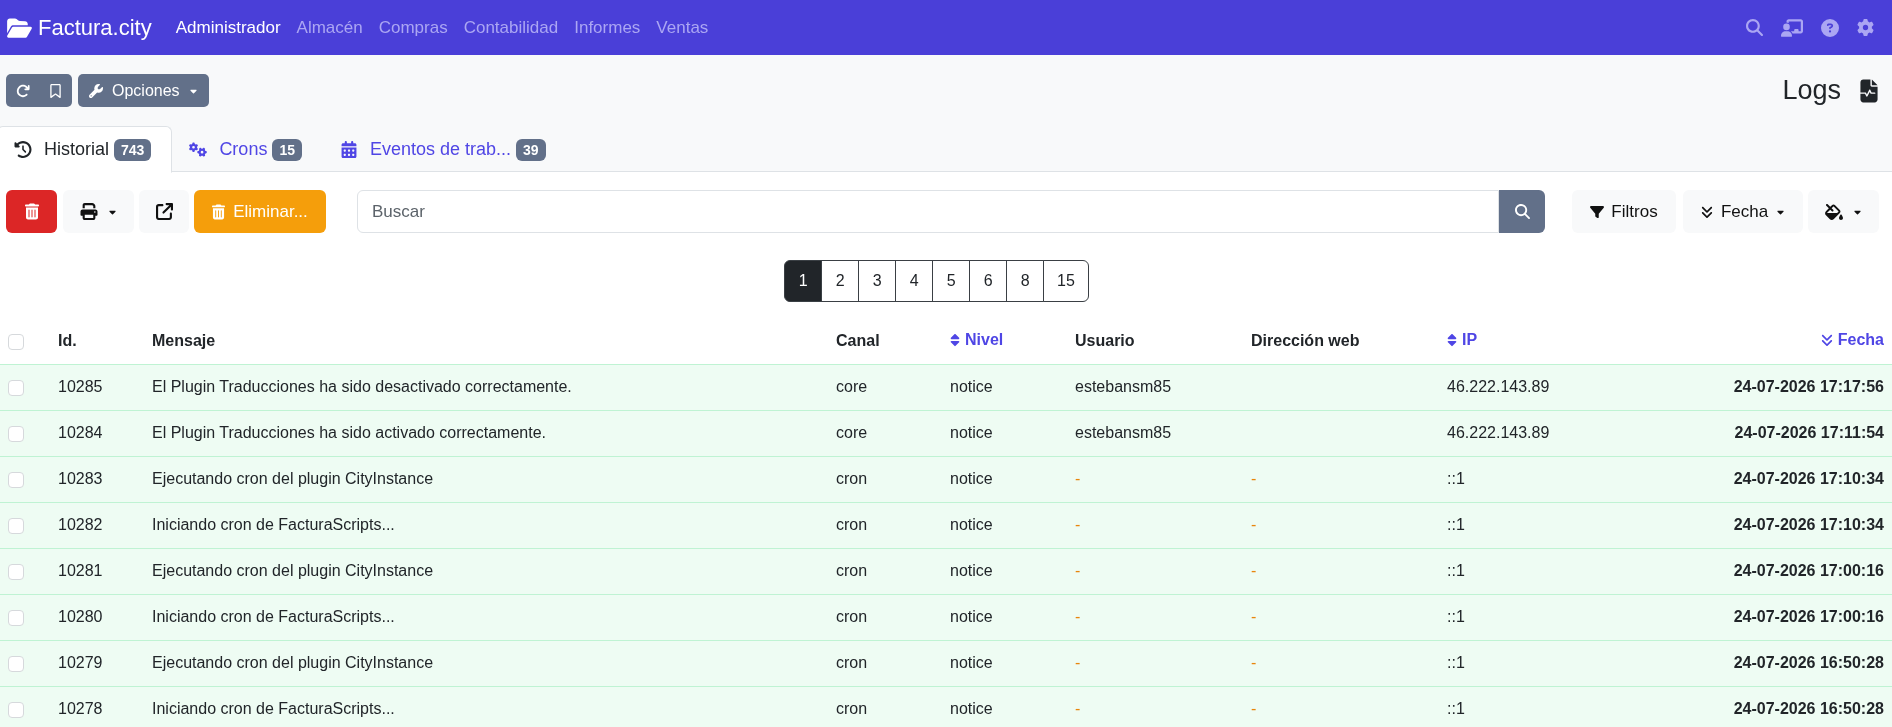 The width and height of the screenshot is (1892, 727). I want to click on folder-icon, so click(19, 27).